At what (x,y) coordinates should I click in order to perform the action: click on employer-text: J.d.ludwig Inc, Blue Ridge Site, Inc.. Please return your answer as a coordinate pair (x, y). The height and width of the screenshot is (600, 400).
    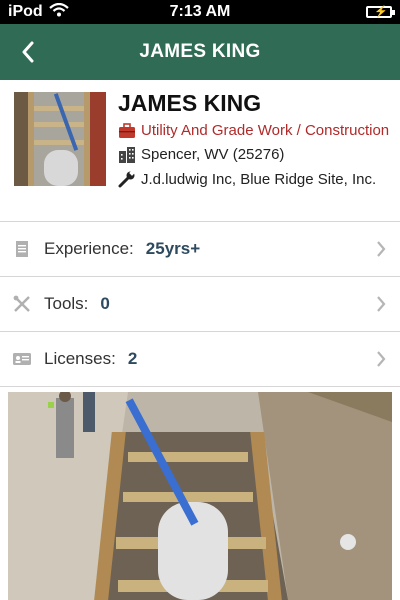
    Looking at the image, I should click on (259, 179).